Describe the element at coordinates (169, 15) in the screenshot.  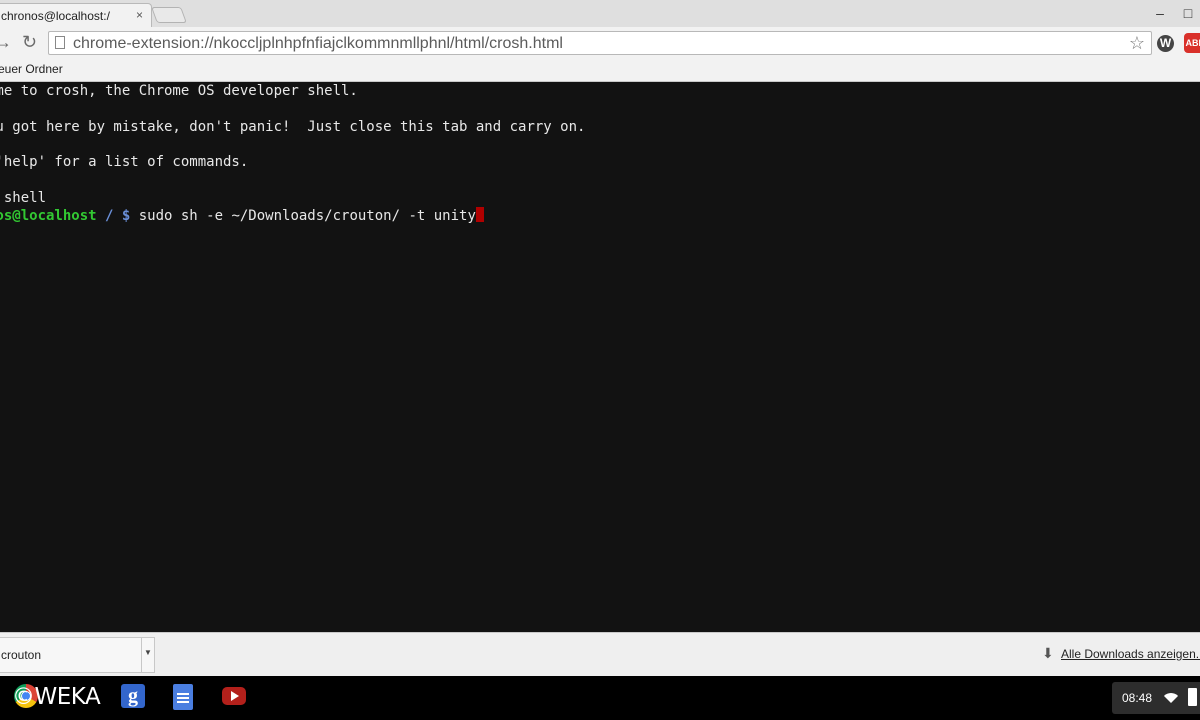
I see `new-tab-button` at that location.